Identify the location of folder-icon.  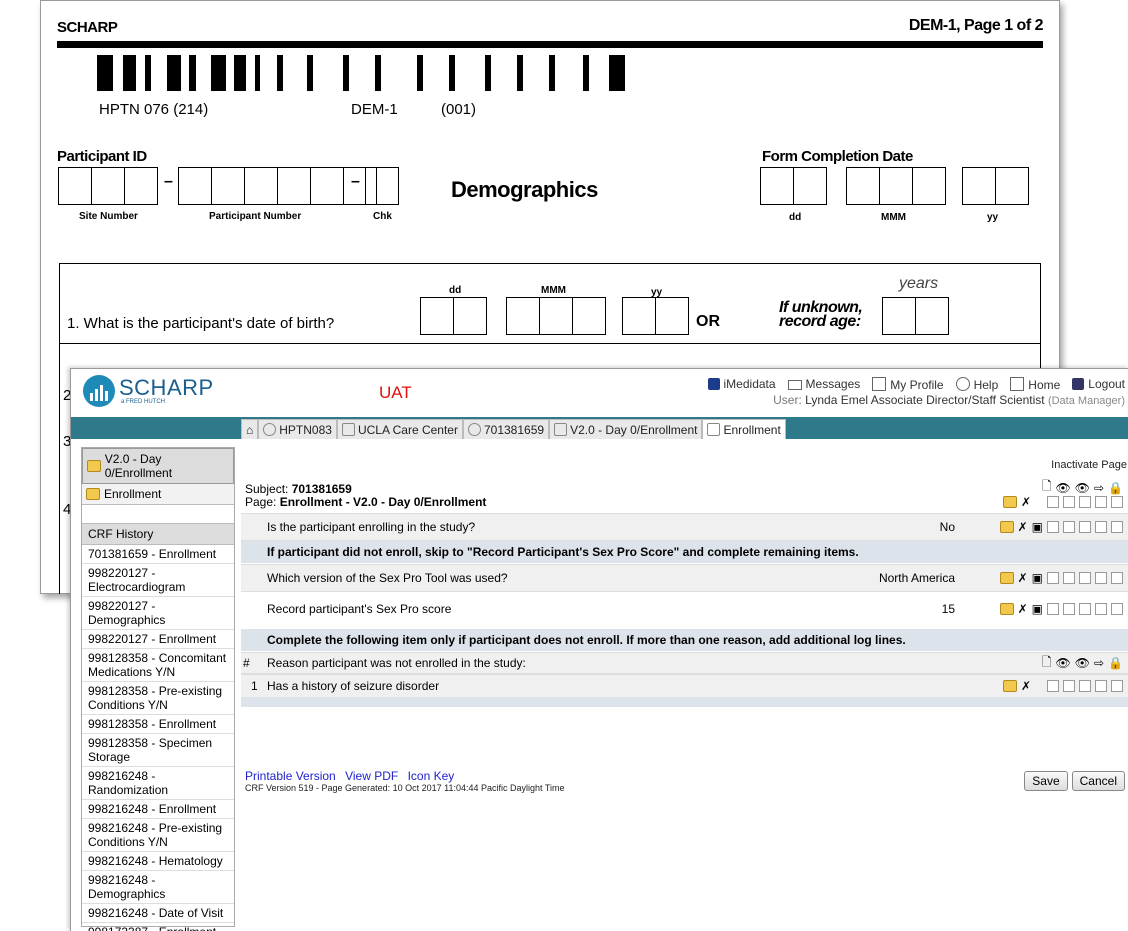
(561, 429).